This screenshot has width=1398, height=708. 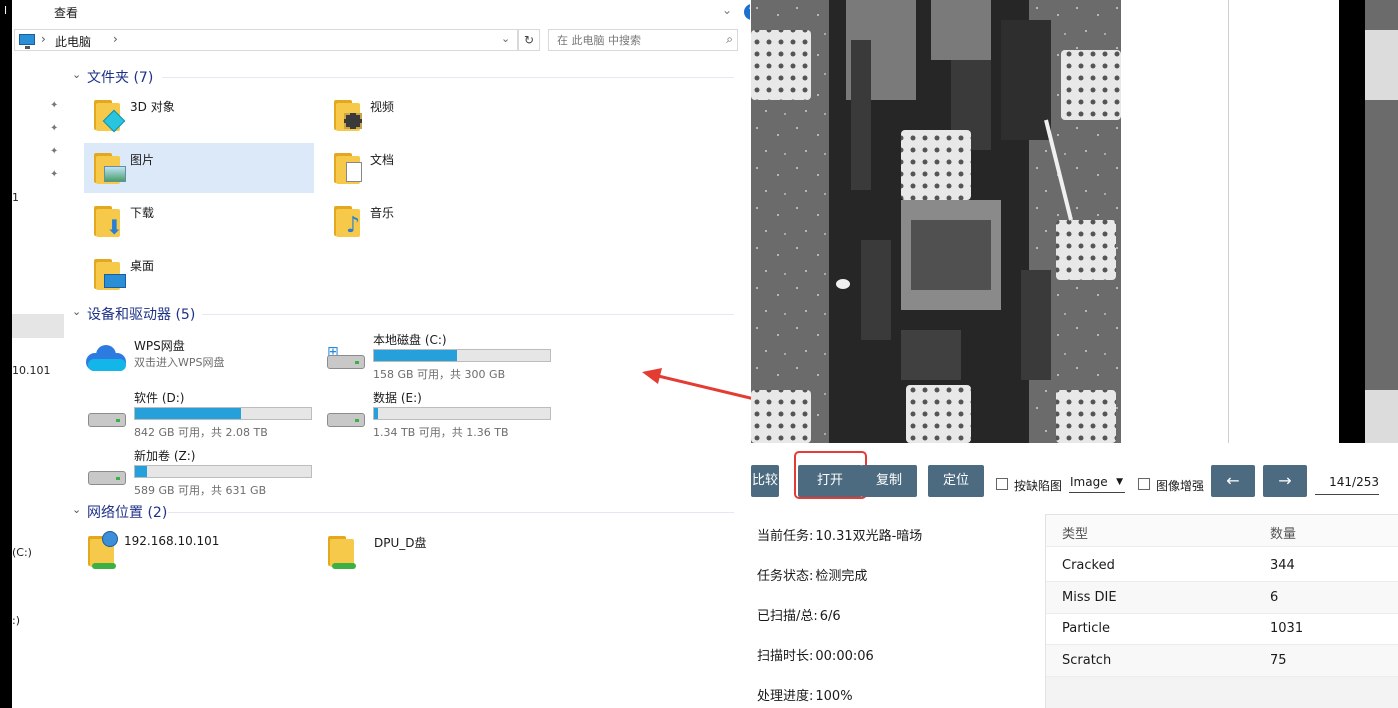 What do you see at coordinates (1283, 534) in the screenshot?
I see `column-header-count: 数量` at bounding box center [1283, 534].